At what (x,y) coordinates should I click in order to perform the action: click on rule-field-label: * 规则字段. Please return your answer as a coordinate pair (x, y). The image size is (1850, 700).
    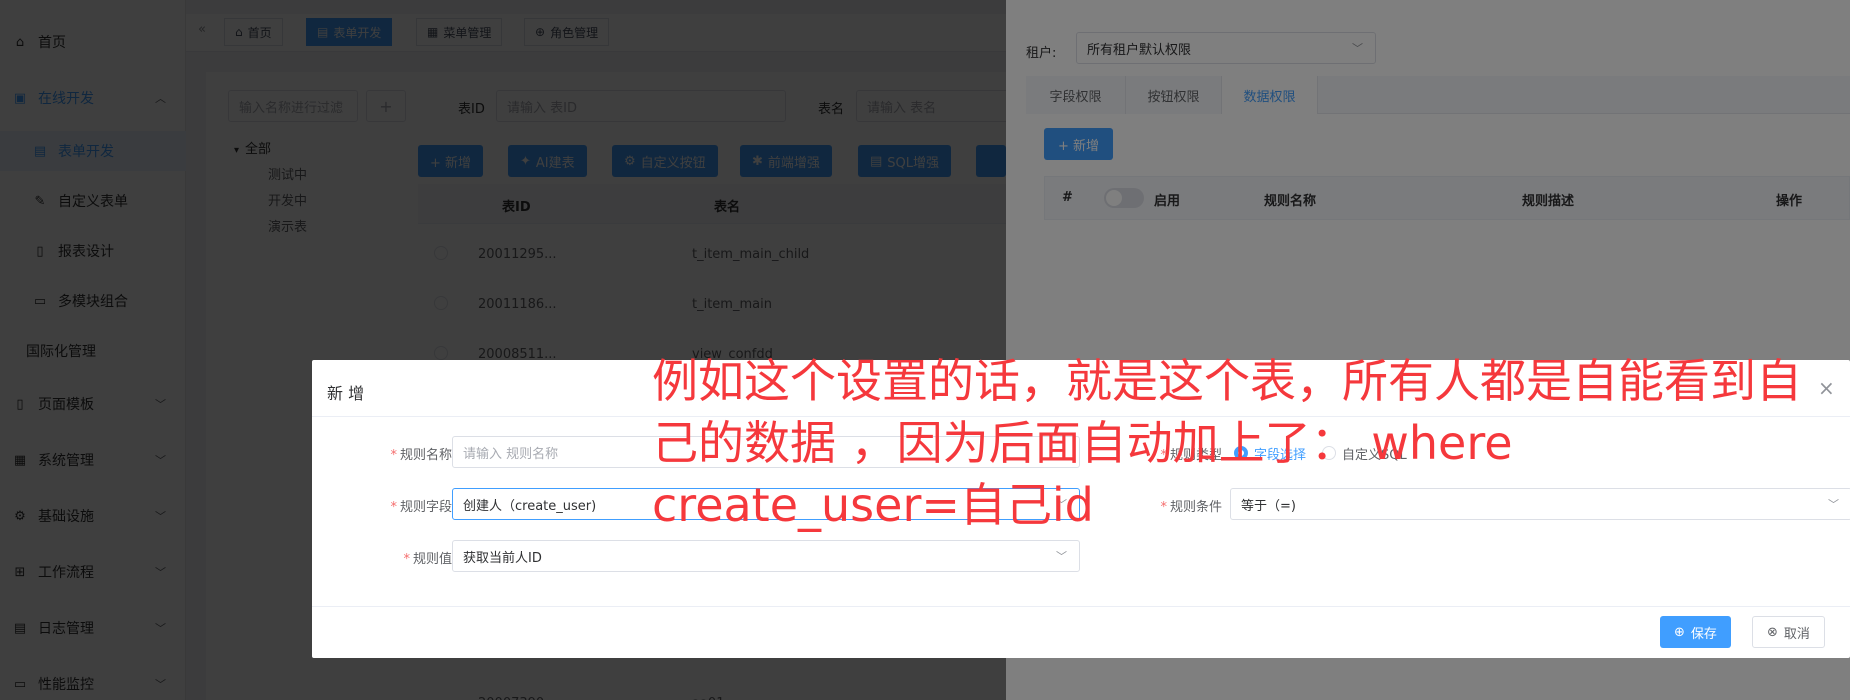
    Looking at the image, I should click on (421, 507).